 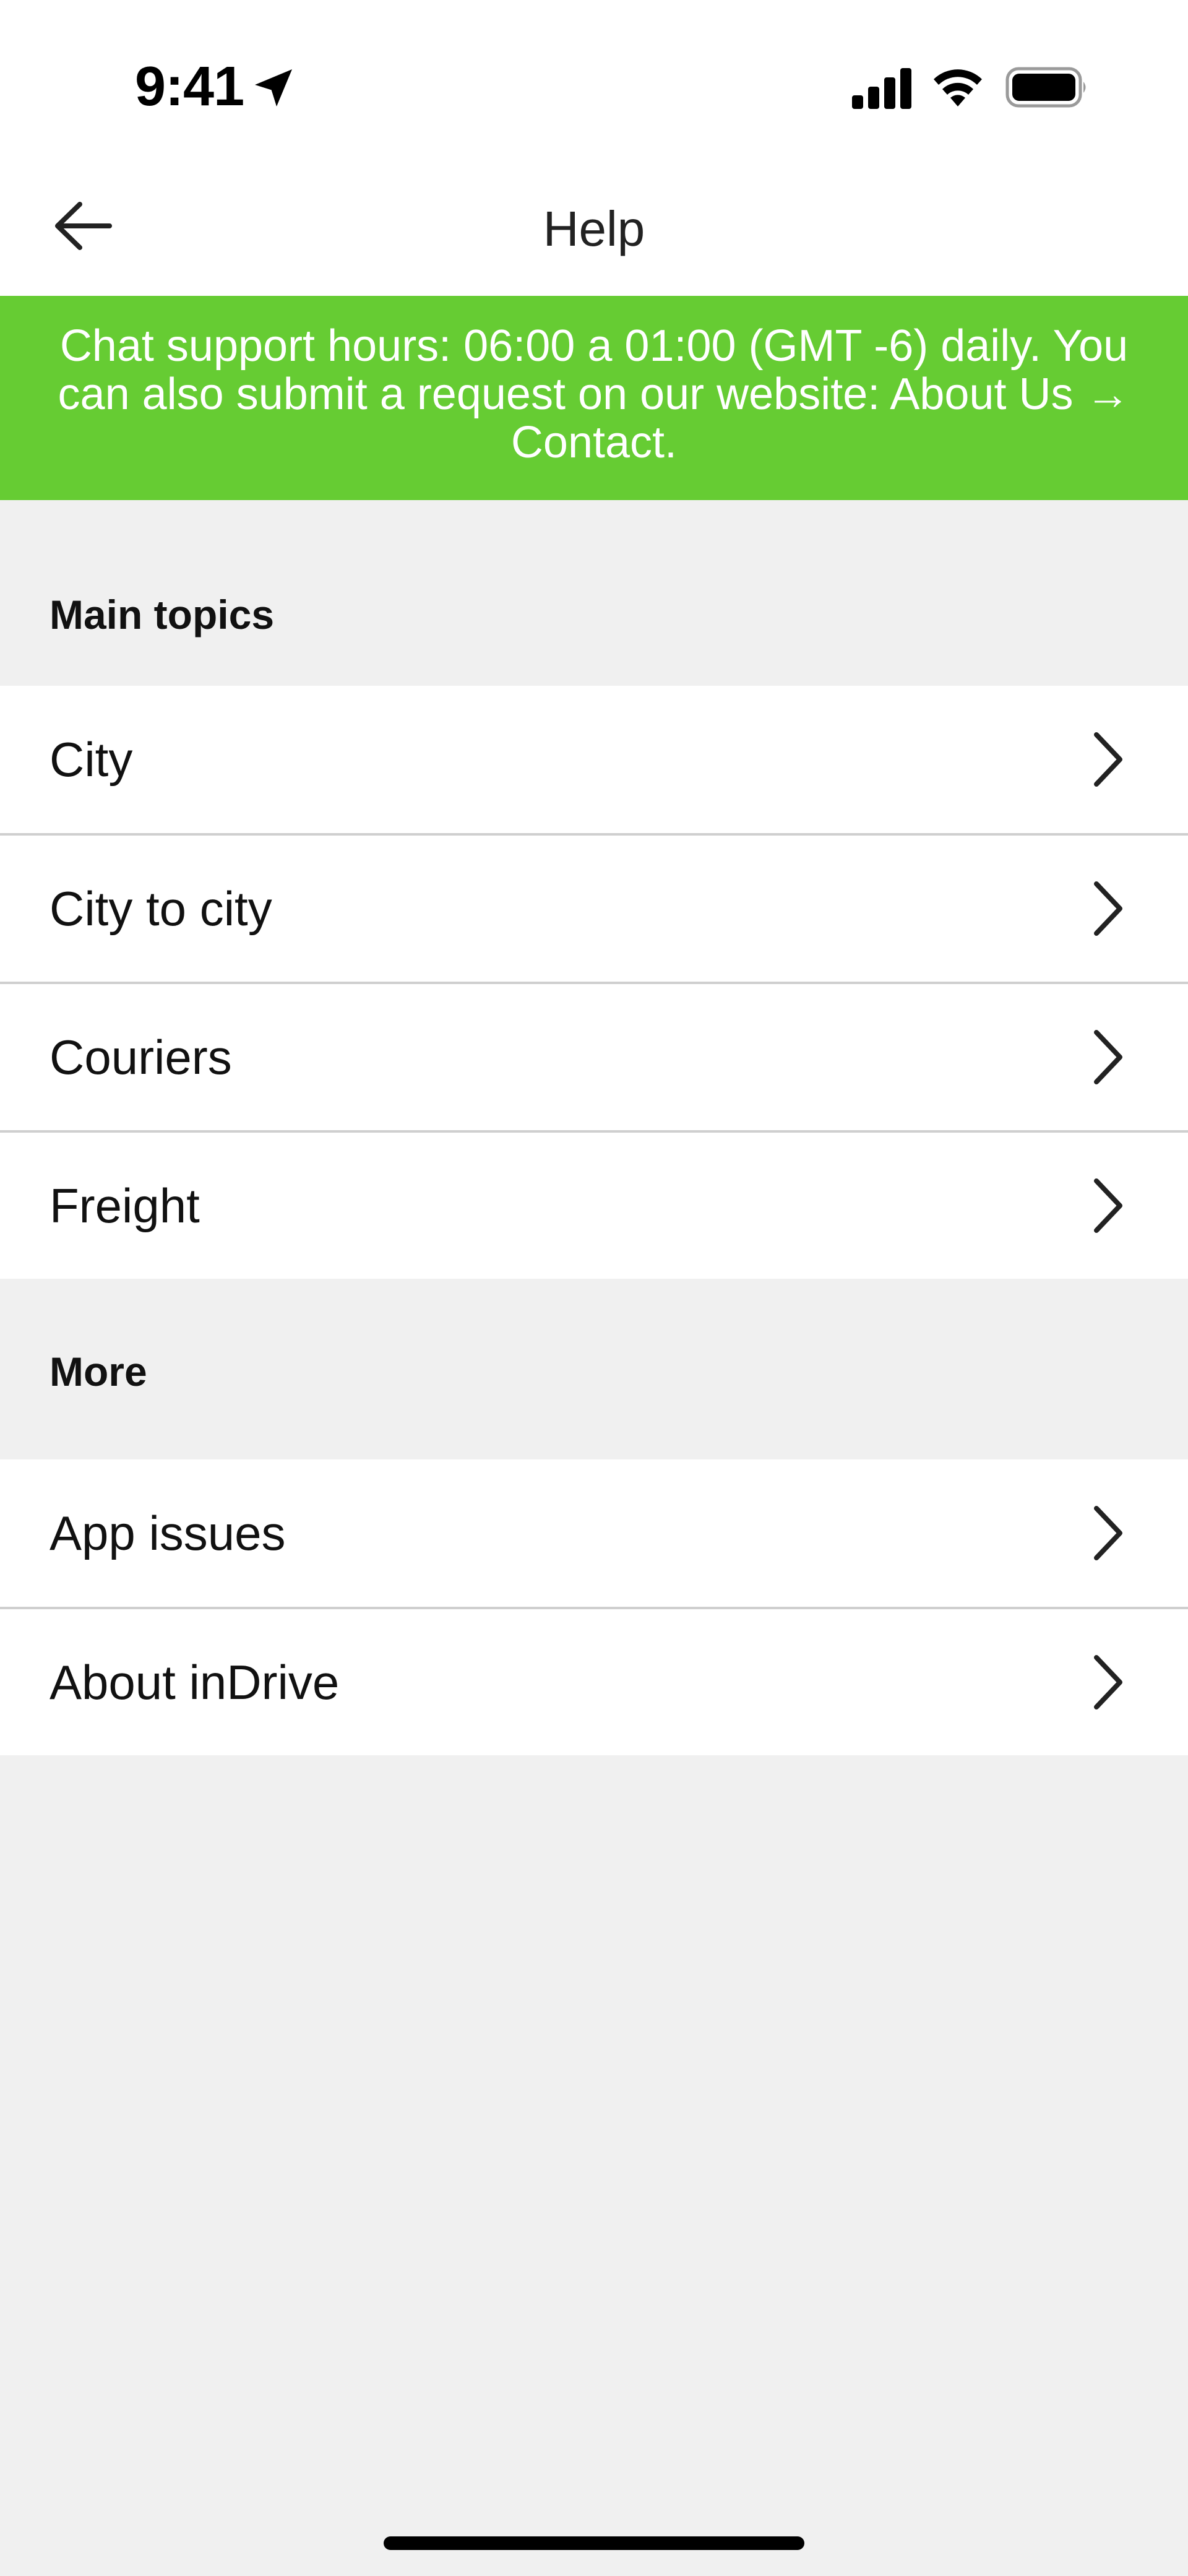 I want to click on list-item-couriers: Couriers, so click(x=594, y=1056).